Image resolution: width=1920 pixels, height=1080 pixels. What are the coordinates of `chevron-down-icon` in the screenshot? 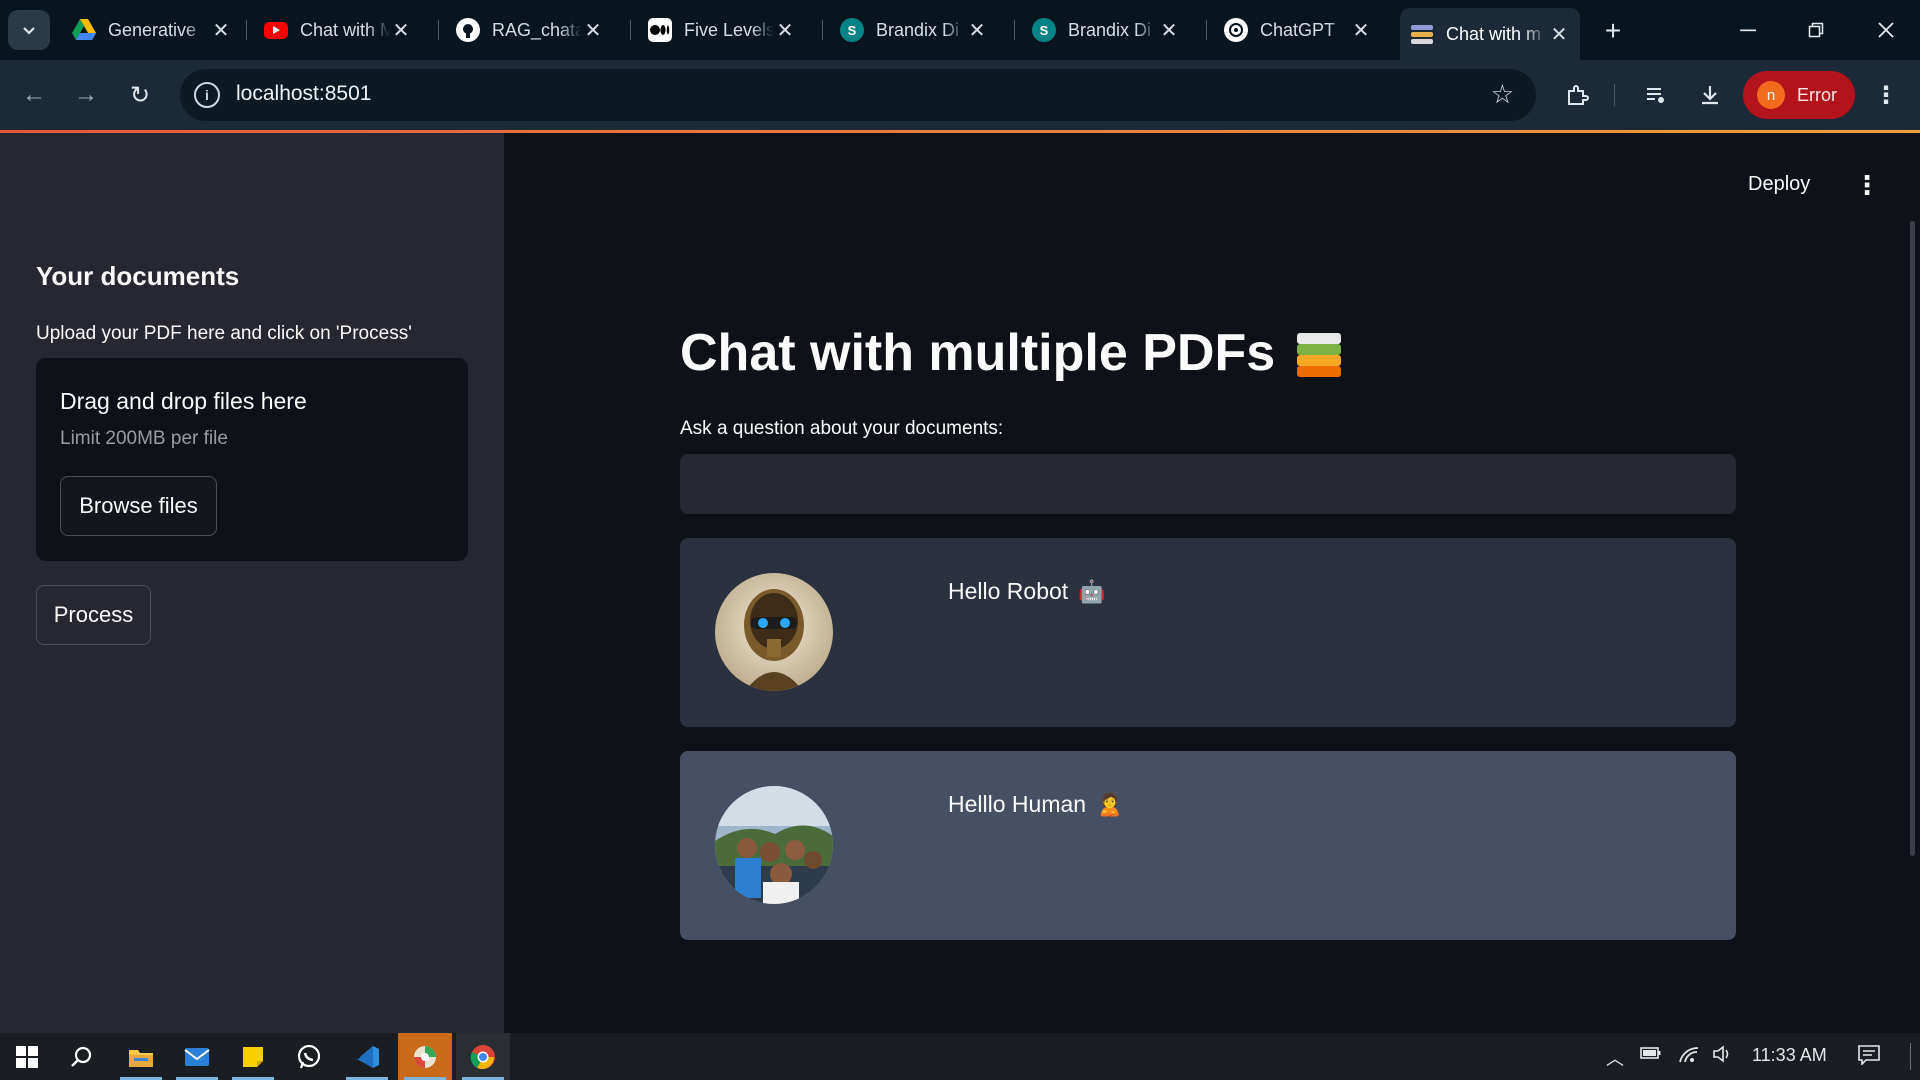 It's located at (29, 31).